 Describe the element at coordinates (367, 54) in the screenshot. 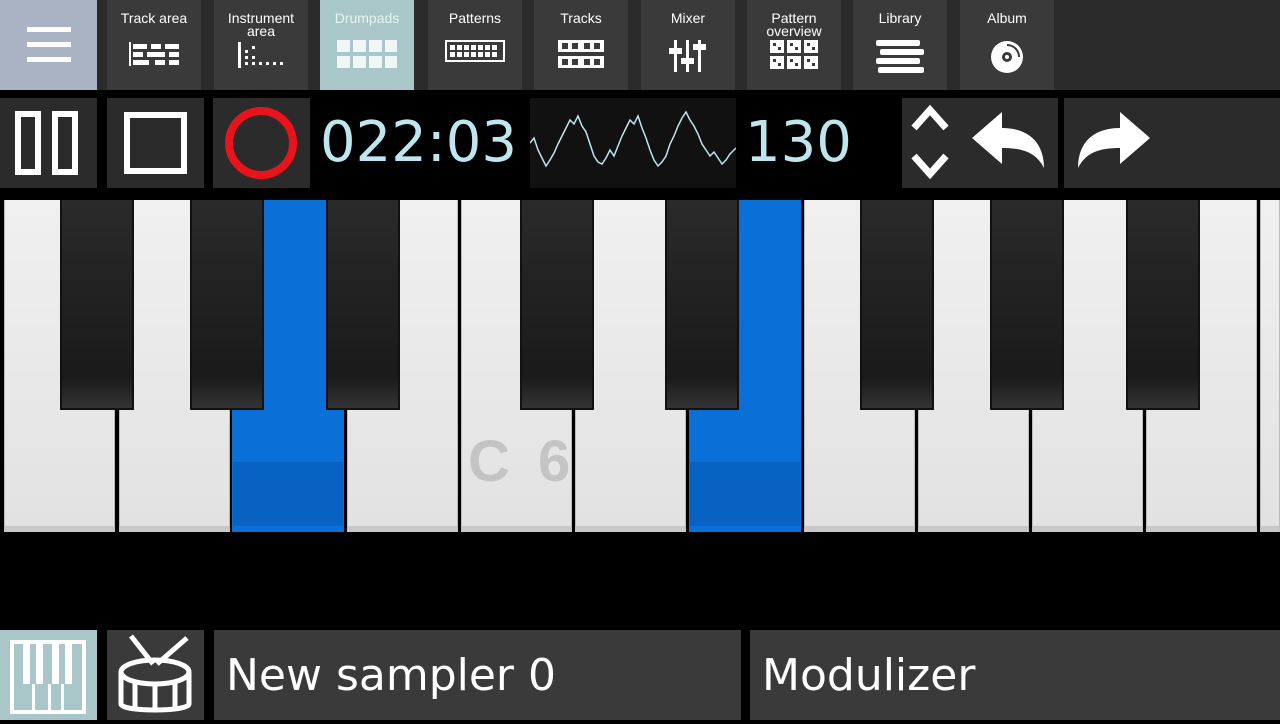

I see `drumpads-icon` at that location.